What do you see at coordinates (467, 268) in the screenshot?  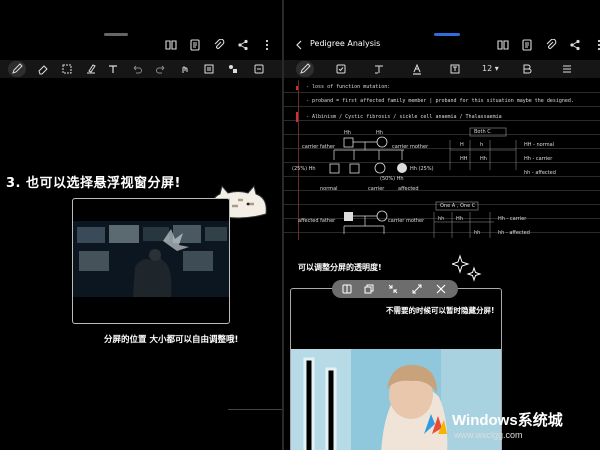 I see `sparkle-icon` at bounding box center [467, 268].